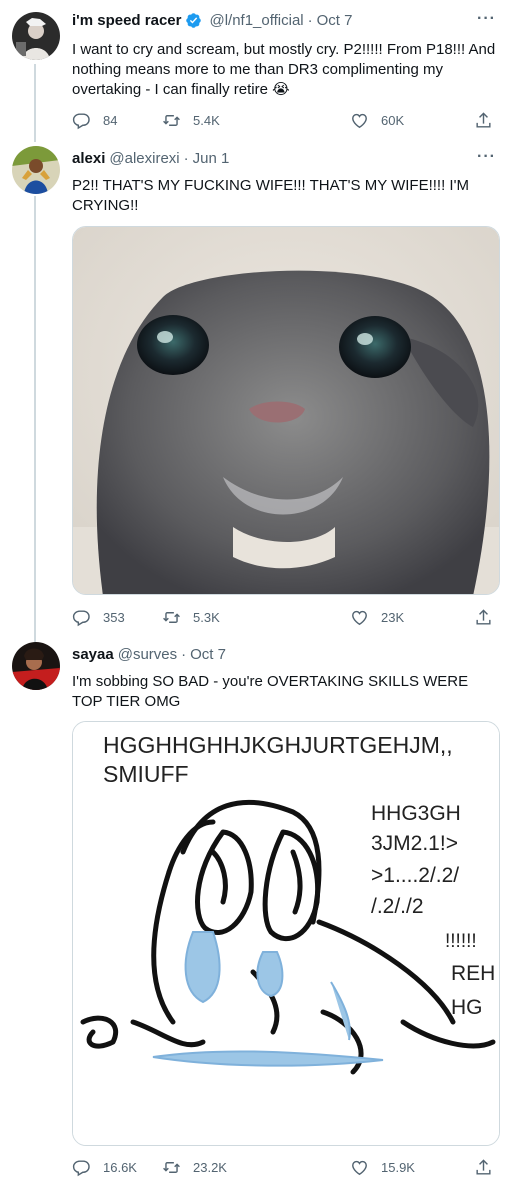 This screenshot has width=512, height=1190. Describe the element at coordinates (120, 1167) in the screenshot. I see `reply-count: 16.6K` at that location.